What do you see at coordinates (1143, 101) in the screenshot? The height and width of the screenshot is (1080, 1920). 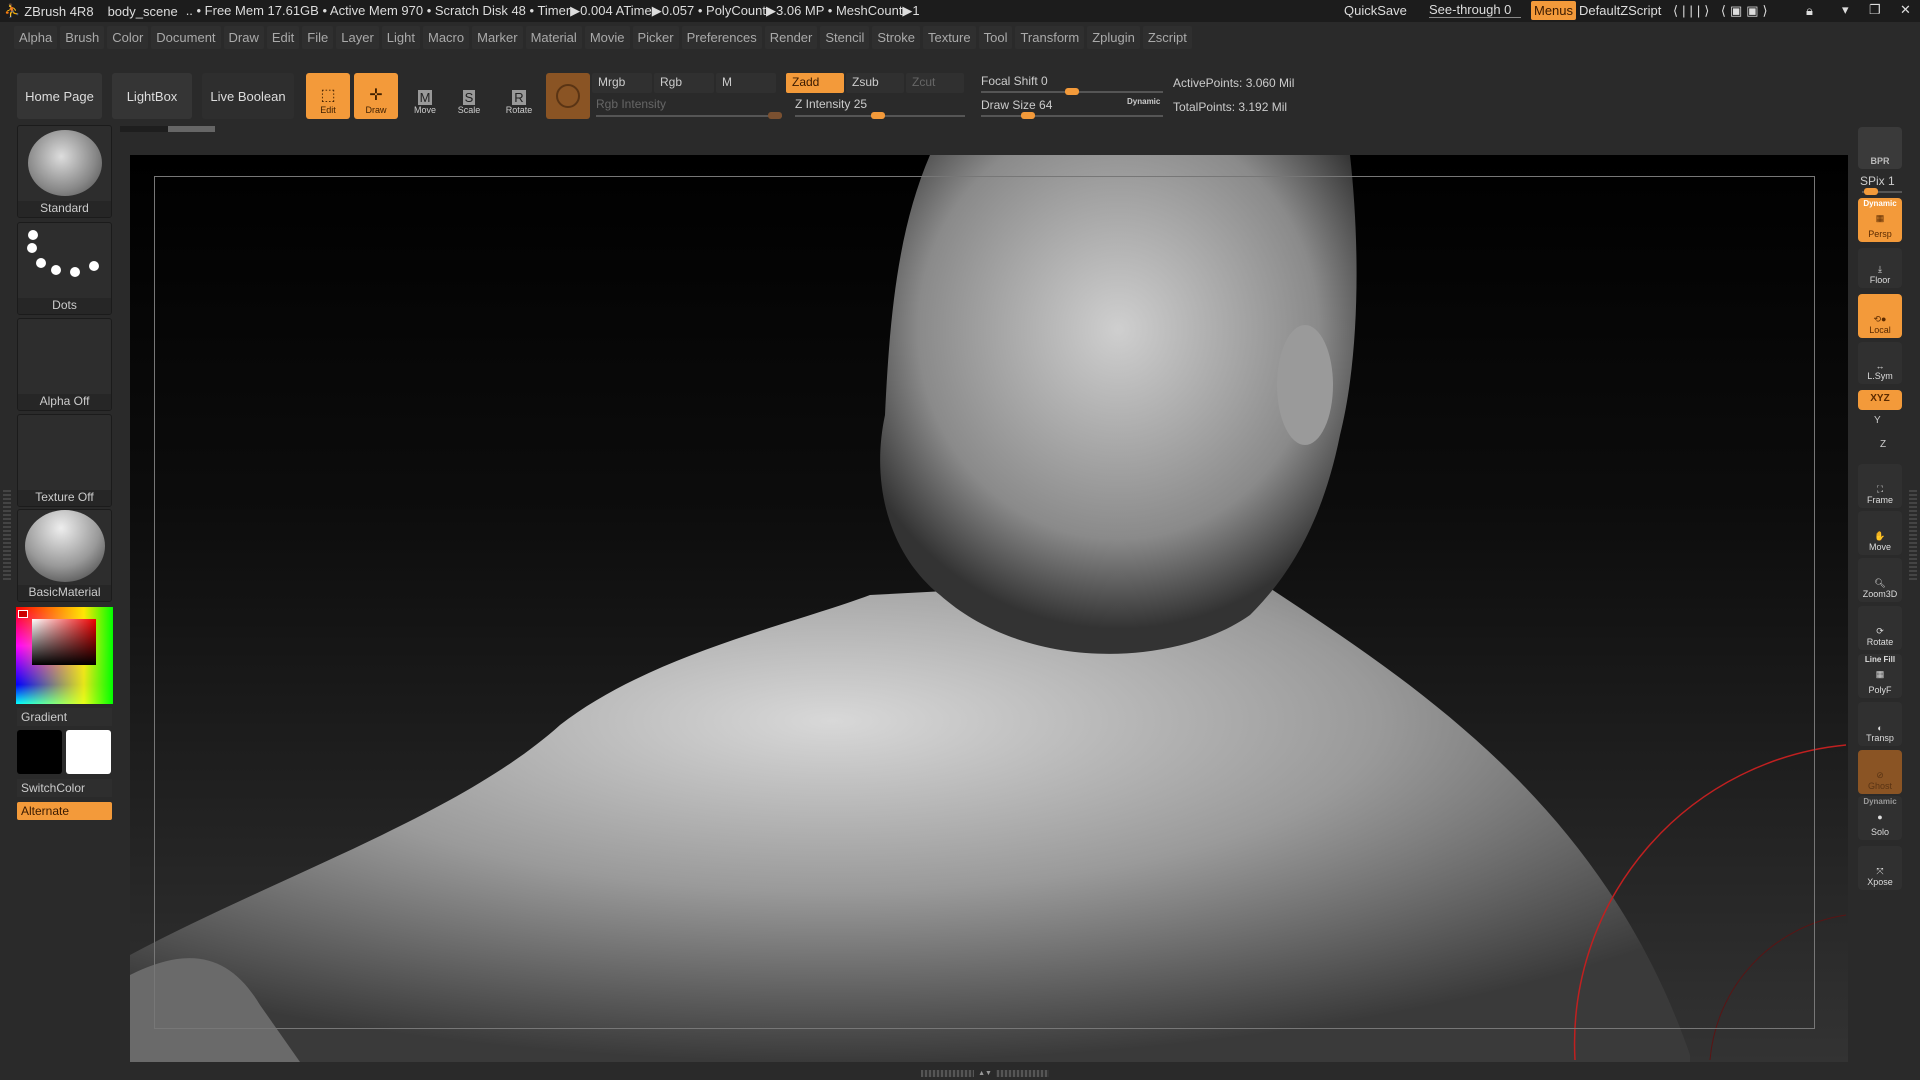 I see `dynamic-toggle: Dynamic` at bounding box center [1143, 101].